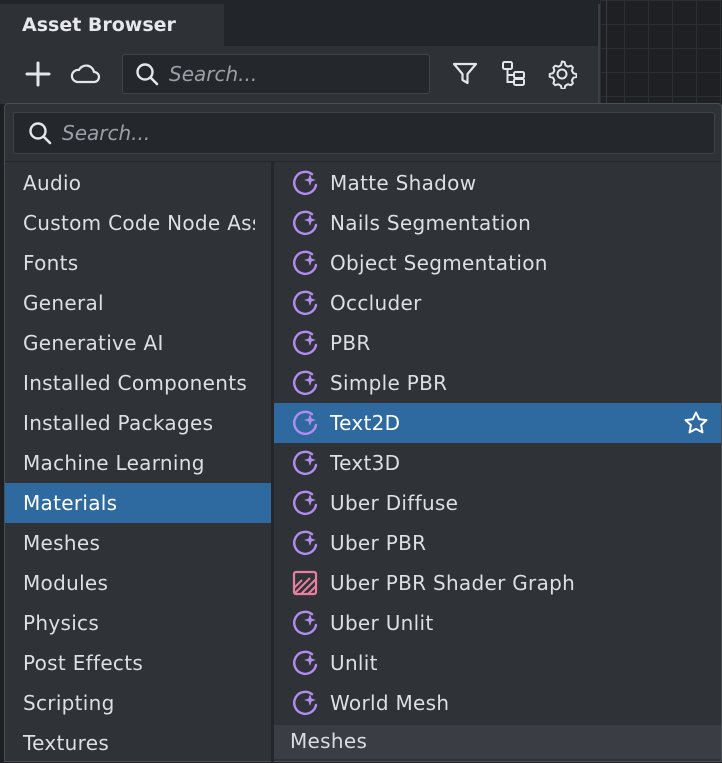  Describe the element at coordinates (130, 343) in the screenshot. I see `category-item-generative-ai: Generative AI` at that location.